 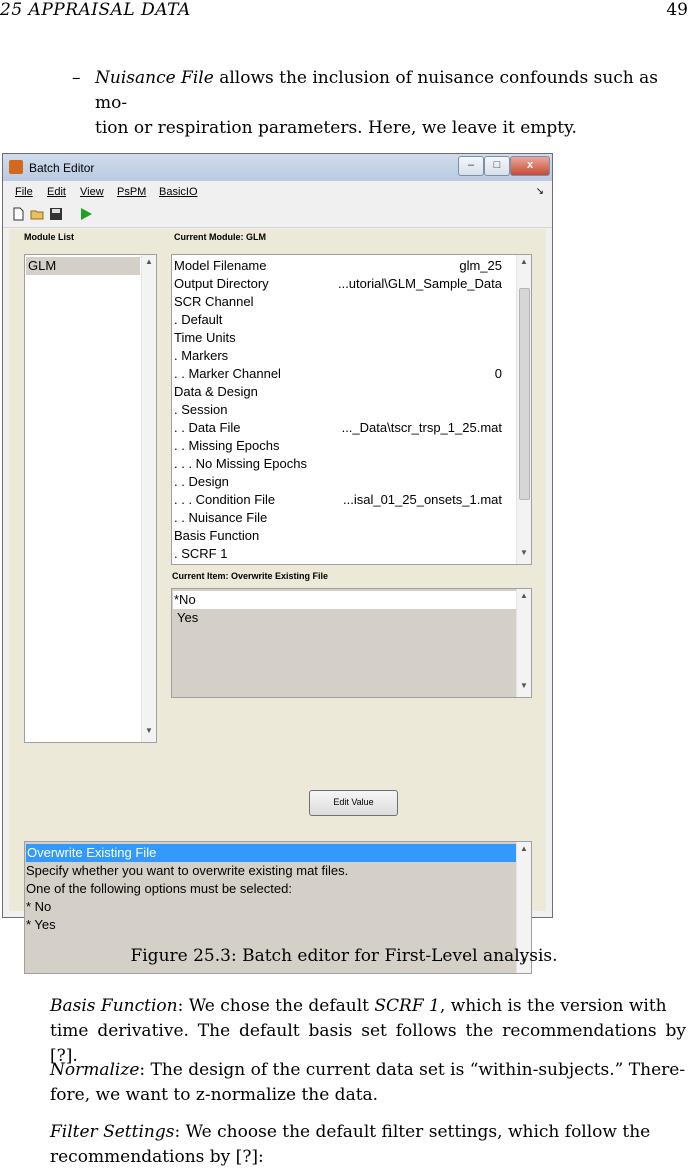 I want to click on chapter-header: 25 APPRAISAL DATA, so click(x=95, y=10).